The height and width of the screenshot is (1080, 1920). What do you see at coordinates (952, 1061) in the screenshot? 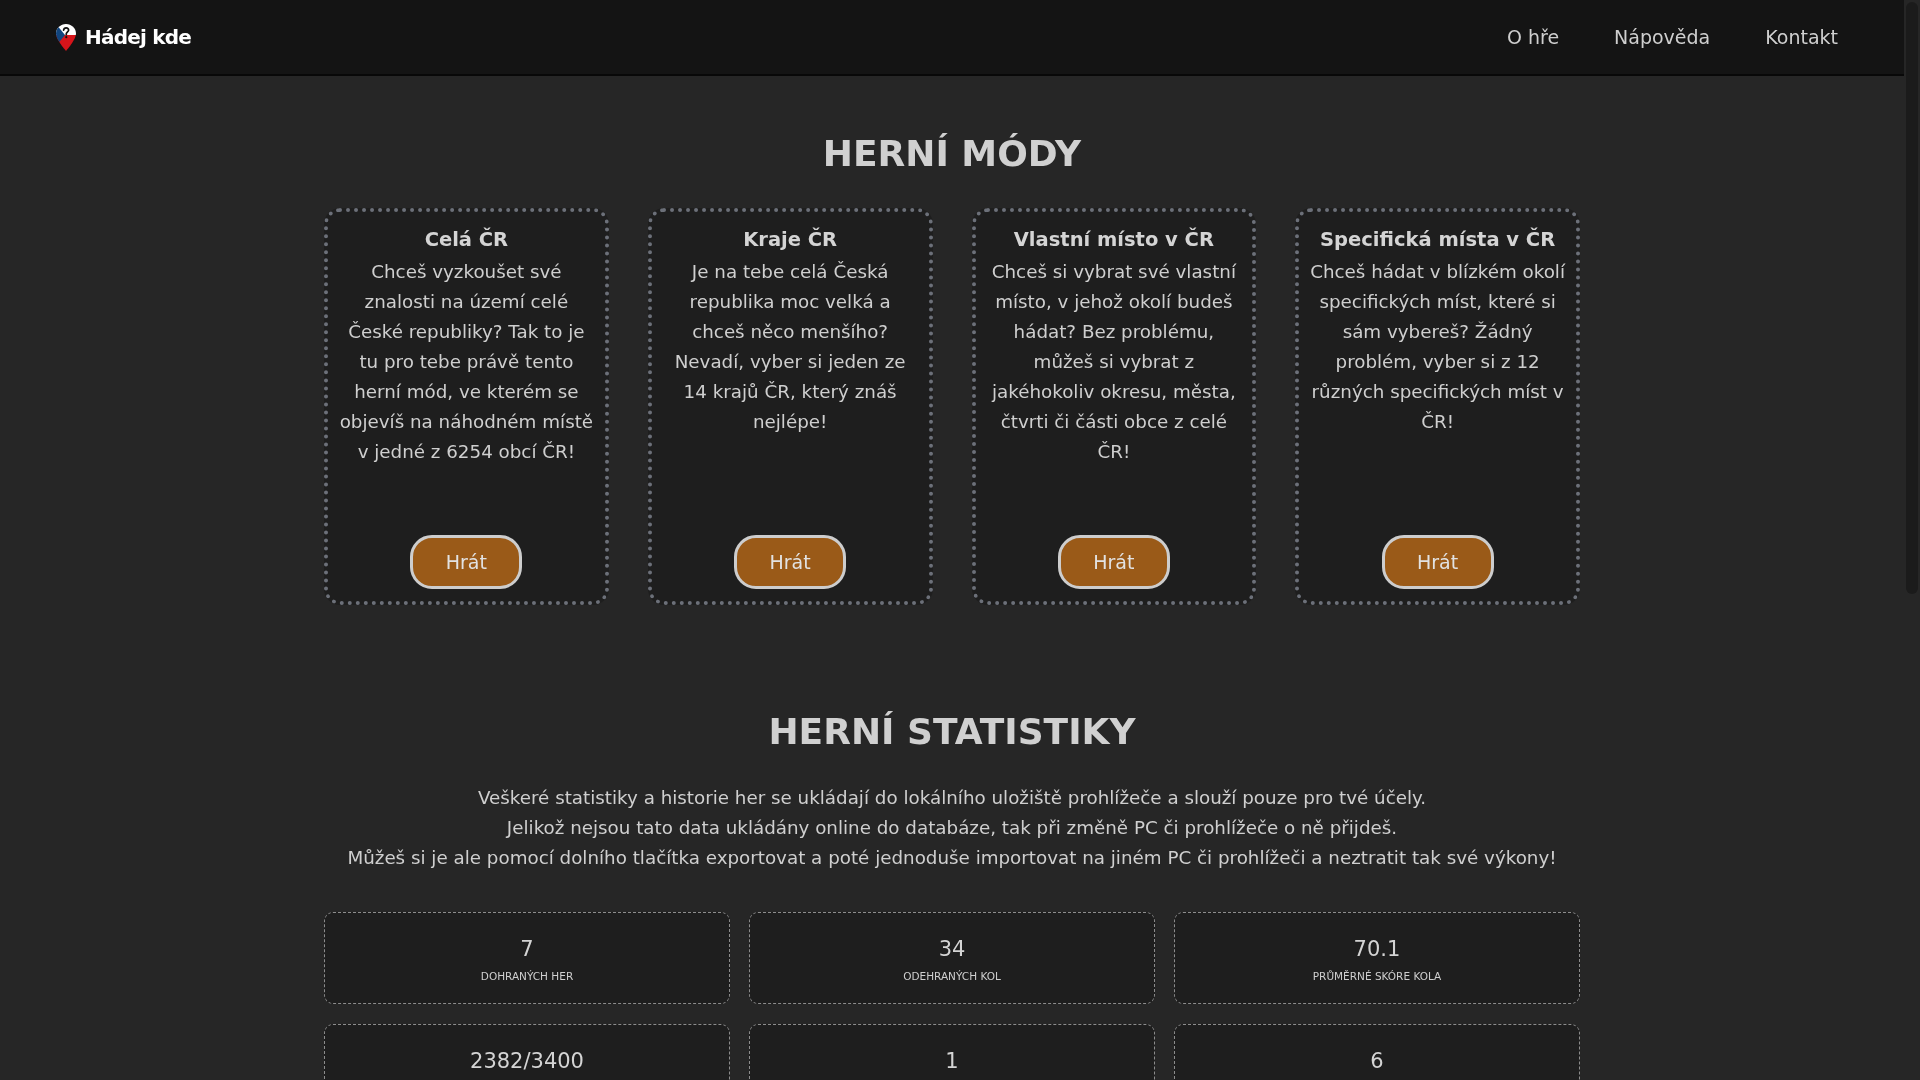
I see `stat-value: 1` at bounding box center [952, 1061].